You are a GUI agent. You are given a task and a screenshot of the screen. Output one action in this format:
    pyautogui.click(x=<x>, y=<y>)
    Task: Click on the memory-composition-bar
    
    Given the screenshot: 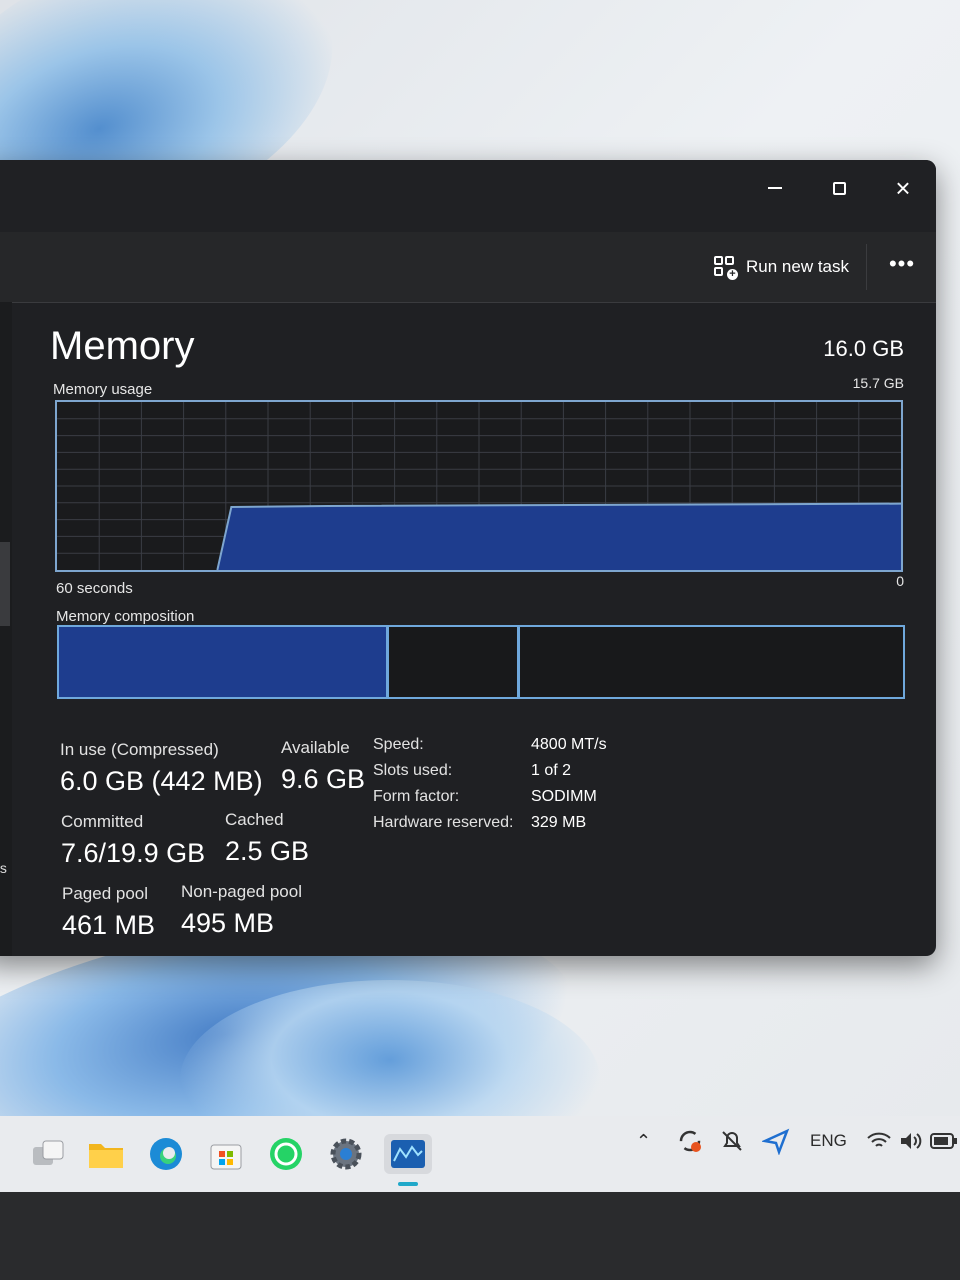 What is the action you would take?
    pyautogui.click(x=481, y=662)
    